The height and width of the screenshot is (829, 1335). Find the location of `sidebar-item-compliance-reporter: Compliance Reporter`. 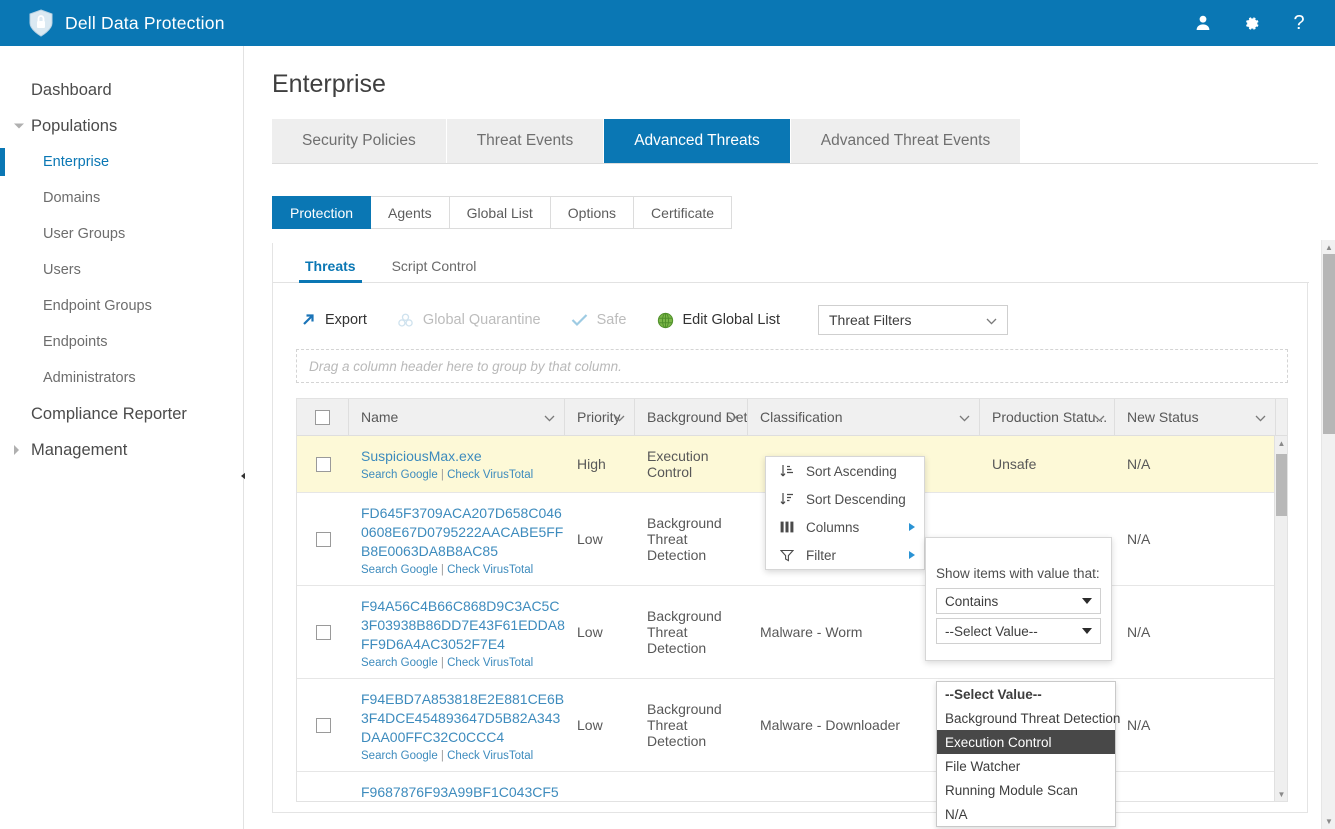

sidebar-item-compliance-reporter: Compliance Reporter is located at coordinates (121, 414).